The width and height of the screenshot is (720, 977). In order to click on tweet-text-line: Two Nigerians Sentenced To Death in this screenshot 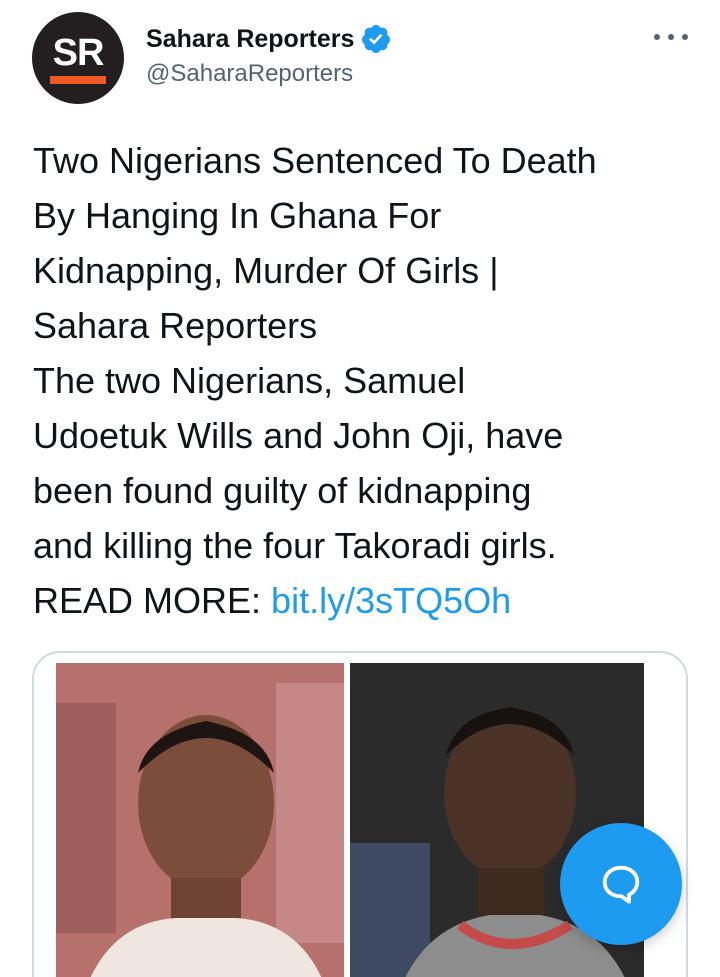, I will do `click(315, 160)`.